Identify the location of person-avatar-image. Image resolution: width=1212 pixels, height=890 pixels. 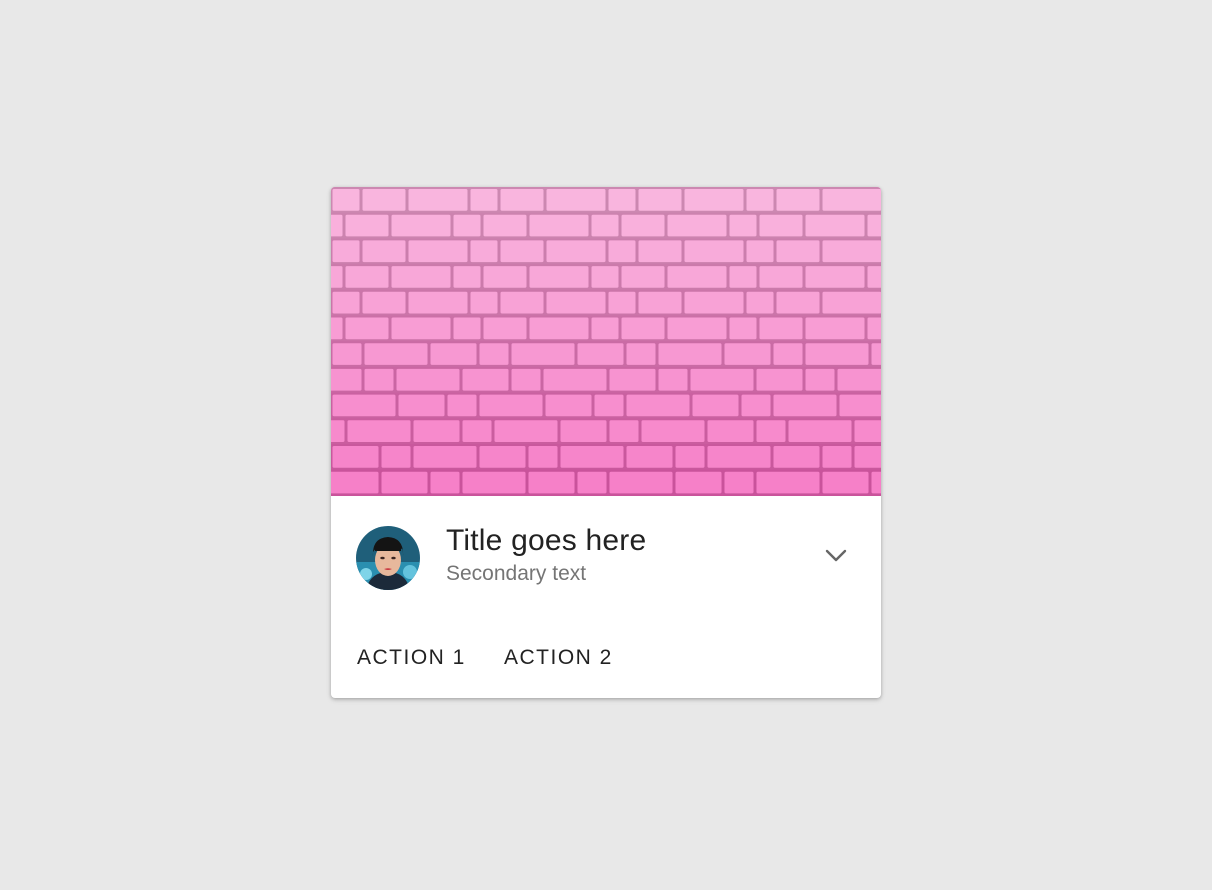
(388, 558).